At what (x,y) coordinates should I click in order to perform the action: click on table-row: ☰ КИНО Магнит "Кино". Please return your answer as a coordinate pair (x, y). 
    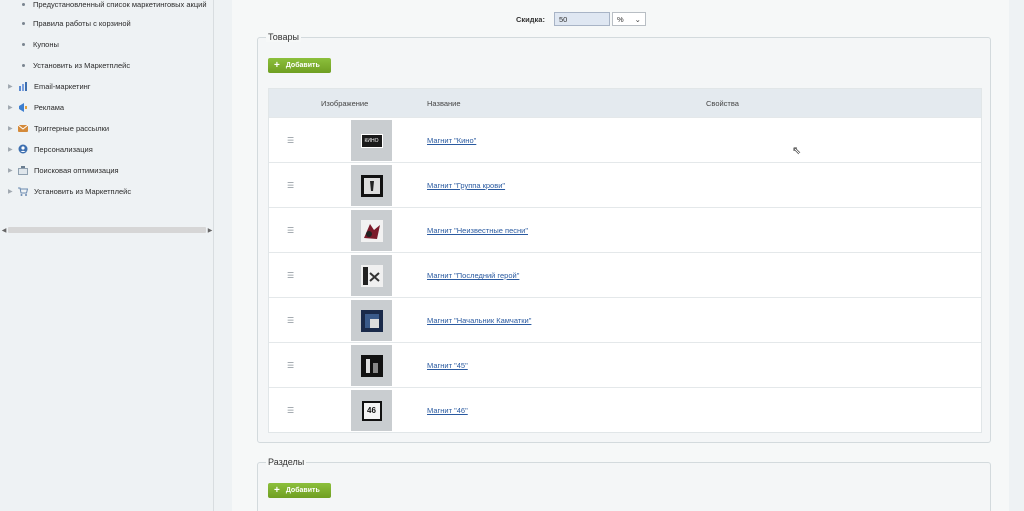
    Looking at the image, I should click on (625, 139).